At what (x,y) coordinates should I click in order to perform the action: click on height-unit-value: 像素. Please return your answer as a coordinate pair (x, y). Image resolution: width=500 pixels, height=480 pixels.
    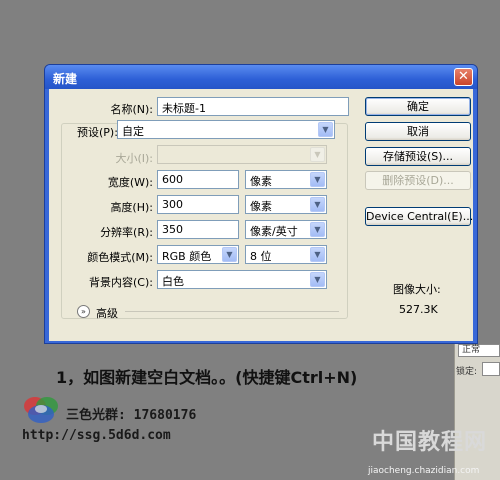
    Looking at the image, I should click on (261, 206).